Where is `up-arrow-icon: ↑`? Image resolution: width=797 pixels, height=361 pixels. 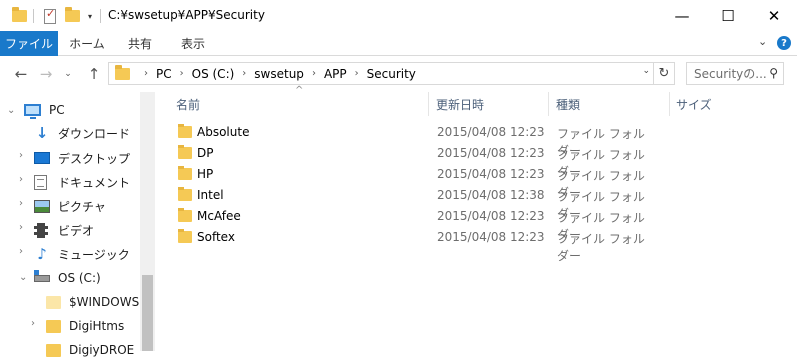
up-arrow-icon: ↑ is located at coordinates (94, 74).